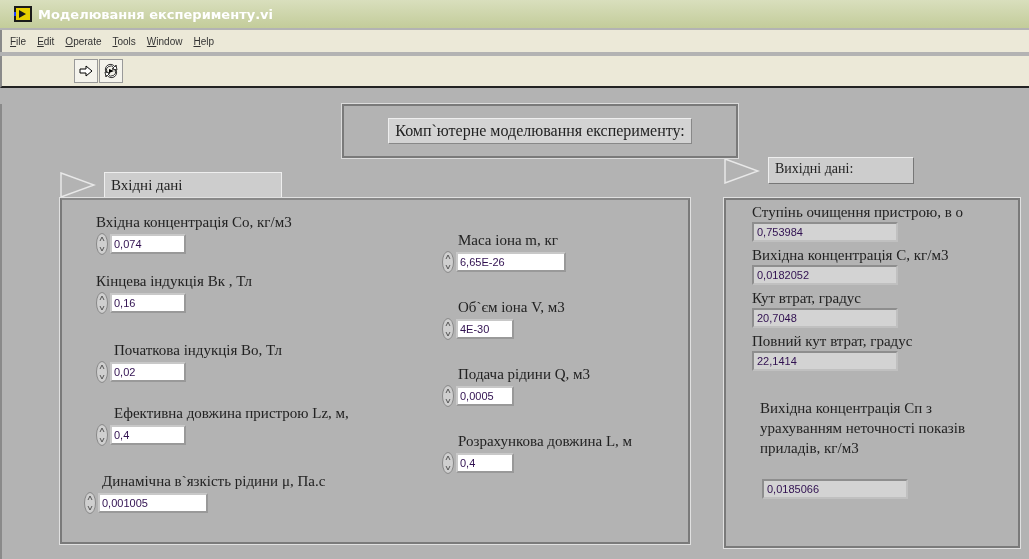 The height and width of the screenshot is (559, 1029). Describe the element at coordinates (214, 481) in the screenshot. I see `field-label: Динамічна в`язкість рідини μ, Па.с` at that location.